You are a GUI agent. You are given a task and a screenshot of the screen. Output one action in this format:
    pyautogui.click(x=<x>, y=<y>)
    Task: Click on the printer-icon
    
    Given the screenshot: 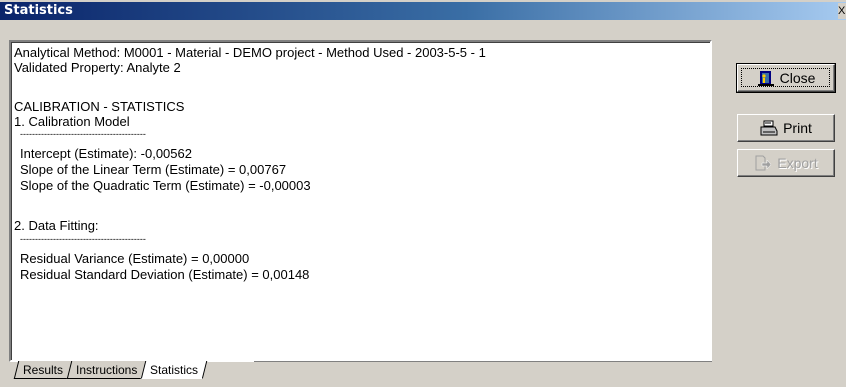 What is the action you would take?
    pyautogui.click(x=769, y=128)
    